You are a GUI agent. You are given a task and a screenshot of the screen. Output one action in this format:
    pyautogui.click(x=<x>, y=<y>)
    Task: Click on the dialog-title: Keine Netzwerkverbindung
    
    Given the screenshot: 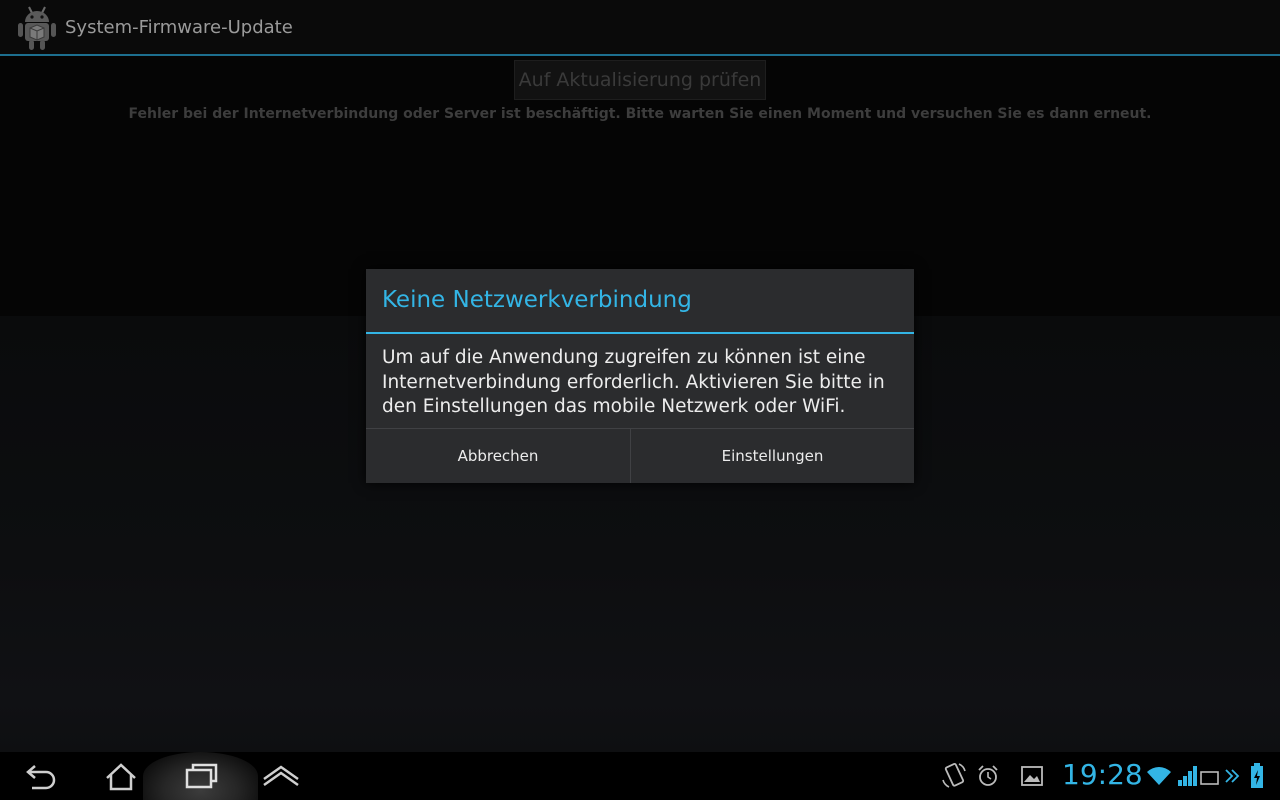 What is the action you would take?
    pyautogui.click(x=537, y=300)
    